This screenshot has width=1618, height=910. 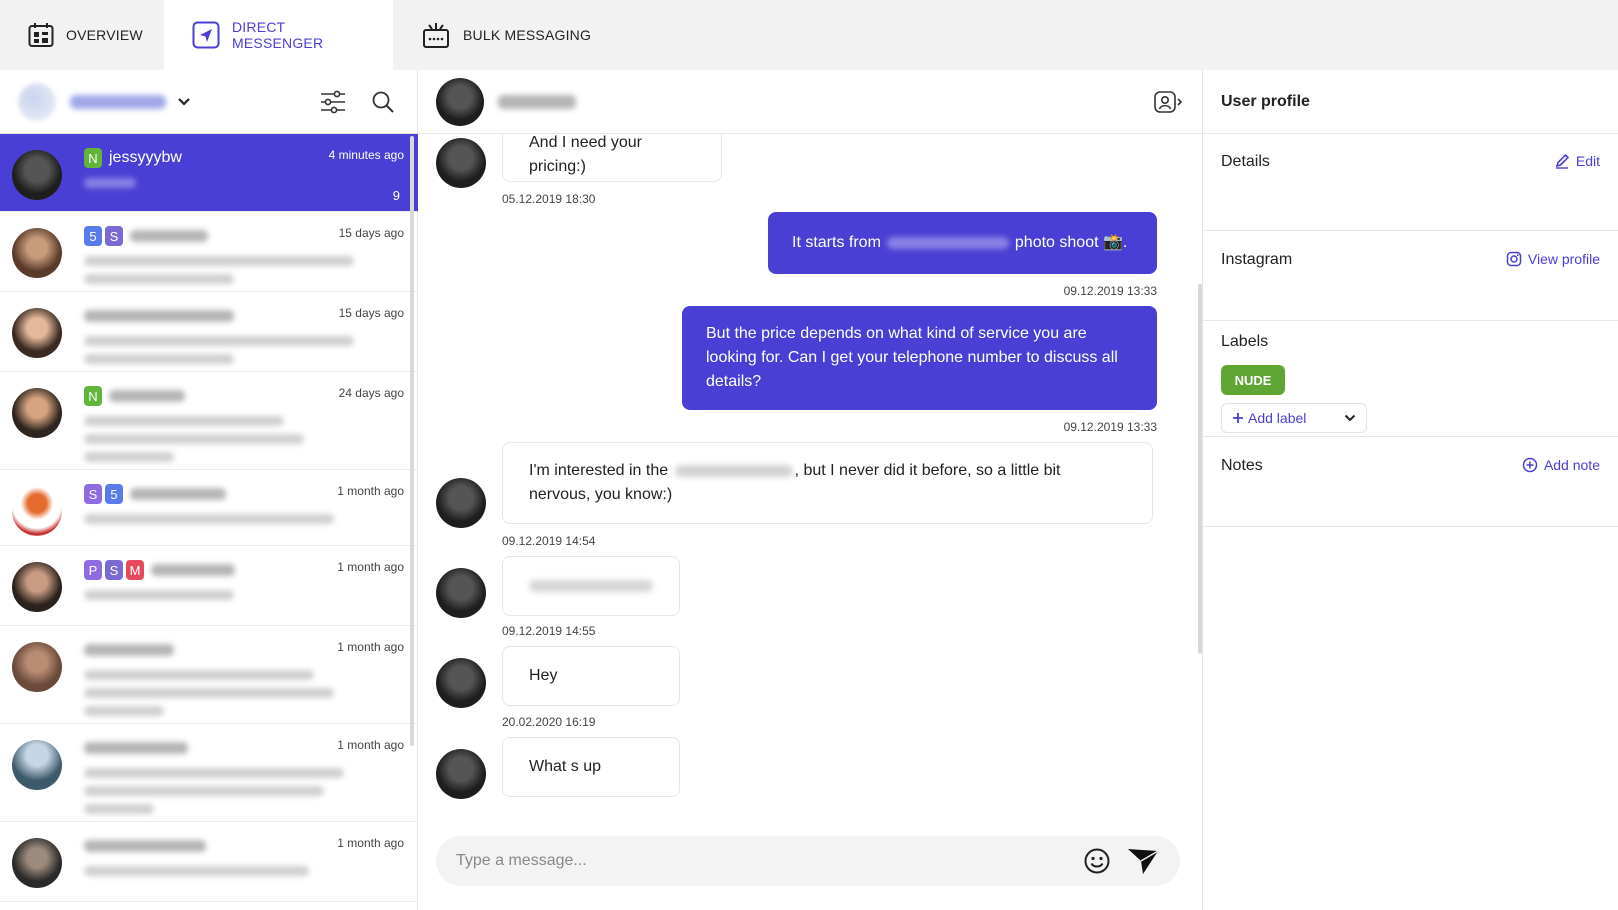 What do you see at coordinates (1110, 427) in the screenshot?
I see `message-timestamp: 09.12.2019 13:33` at bounding box center [1110, 427].